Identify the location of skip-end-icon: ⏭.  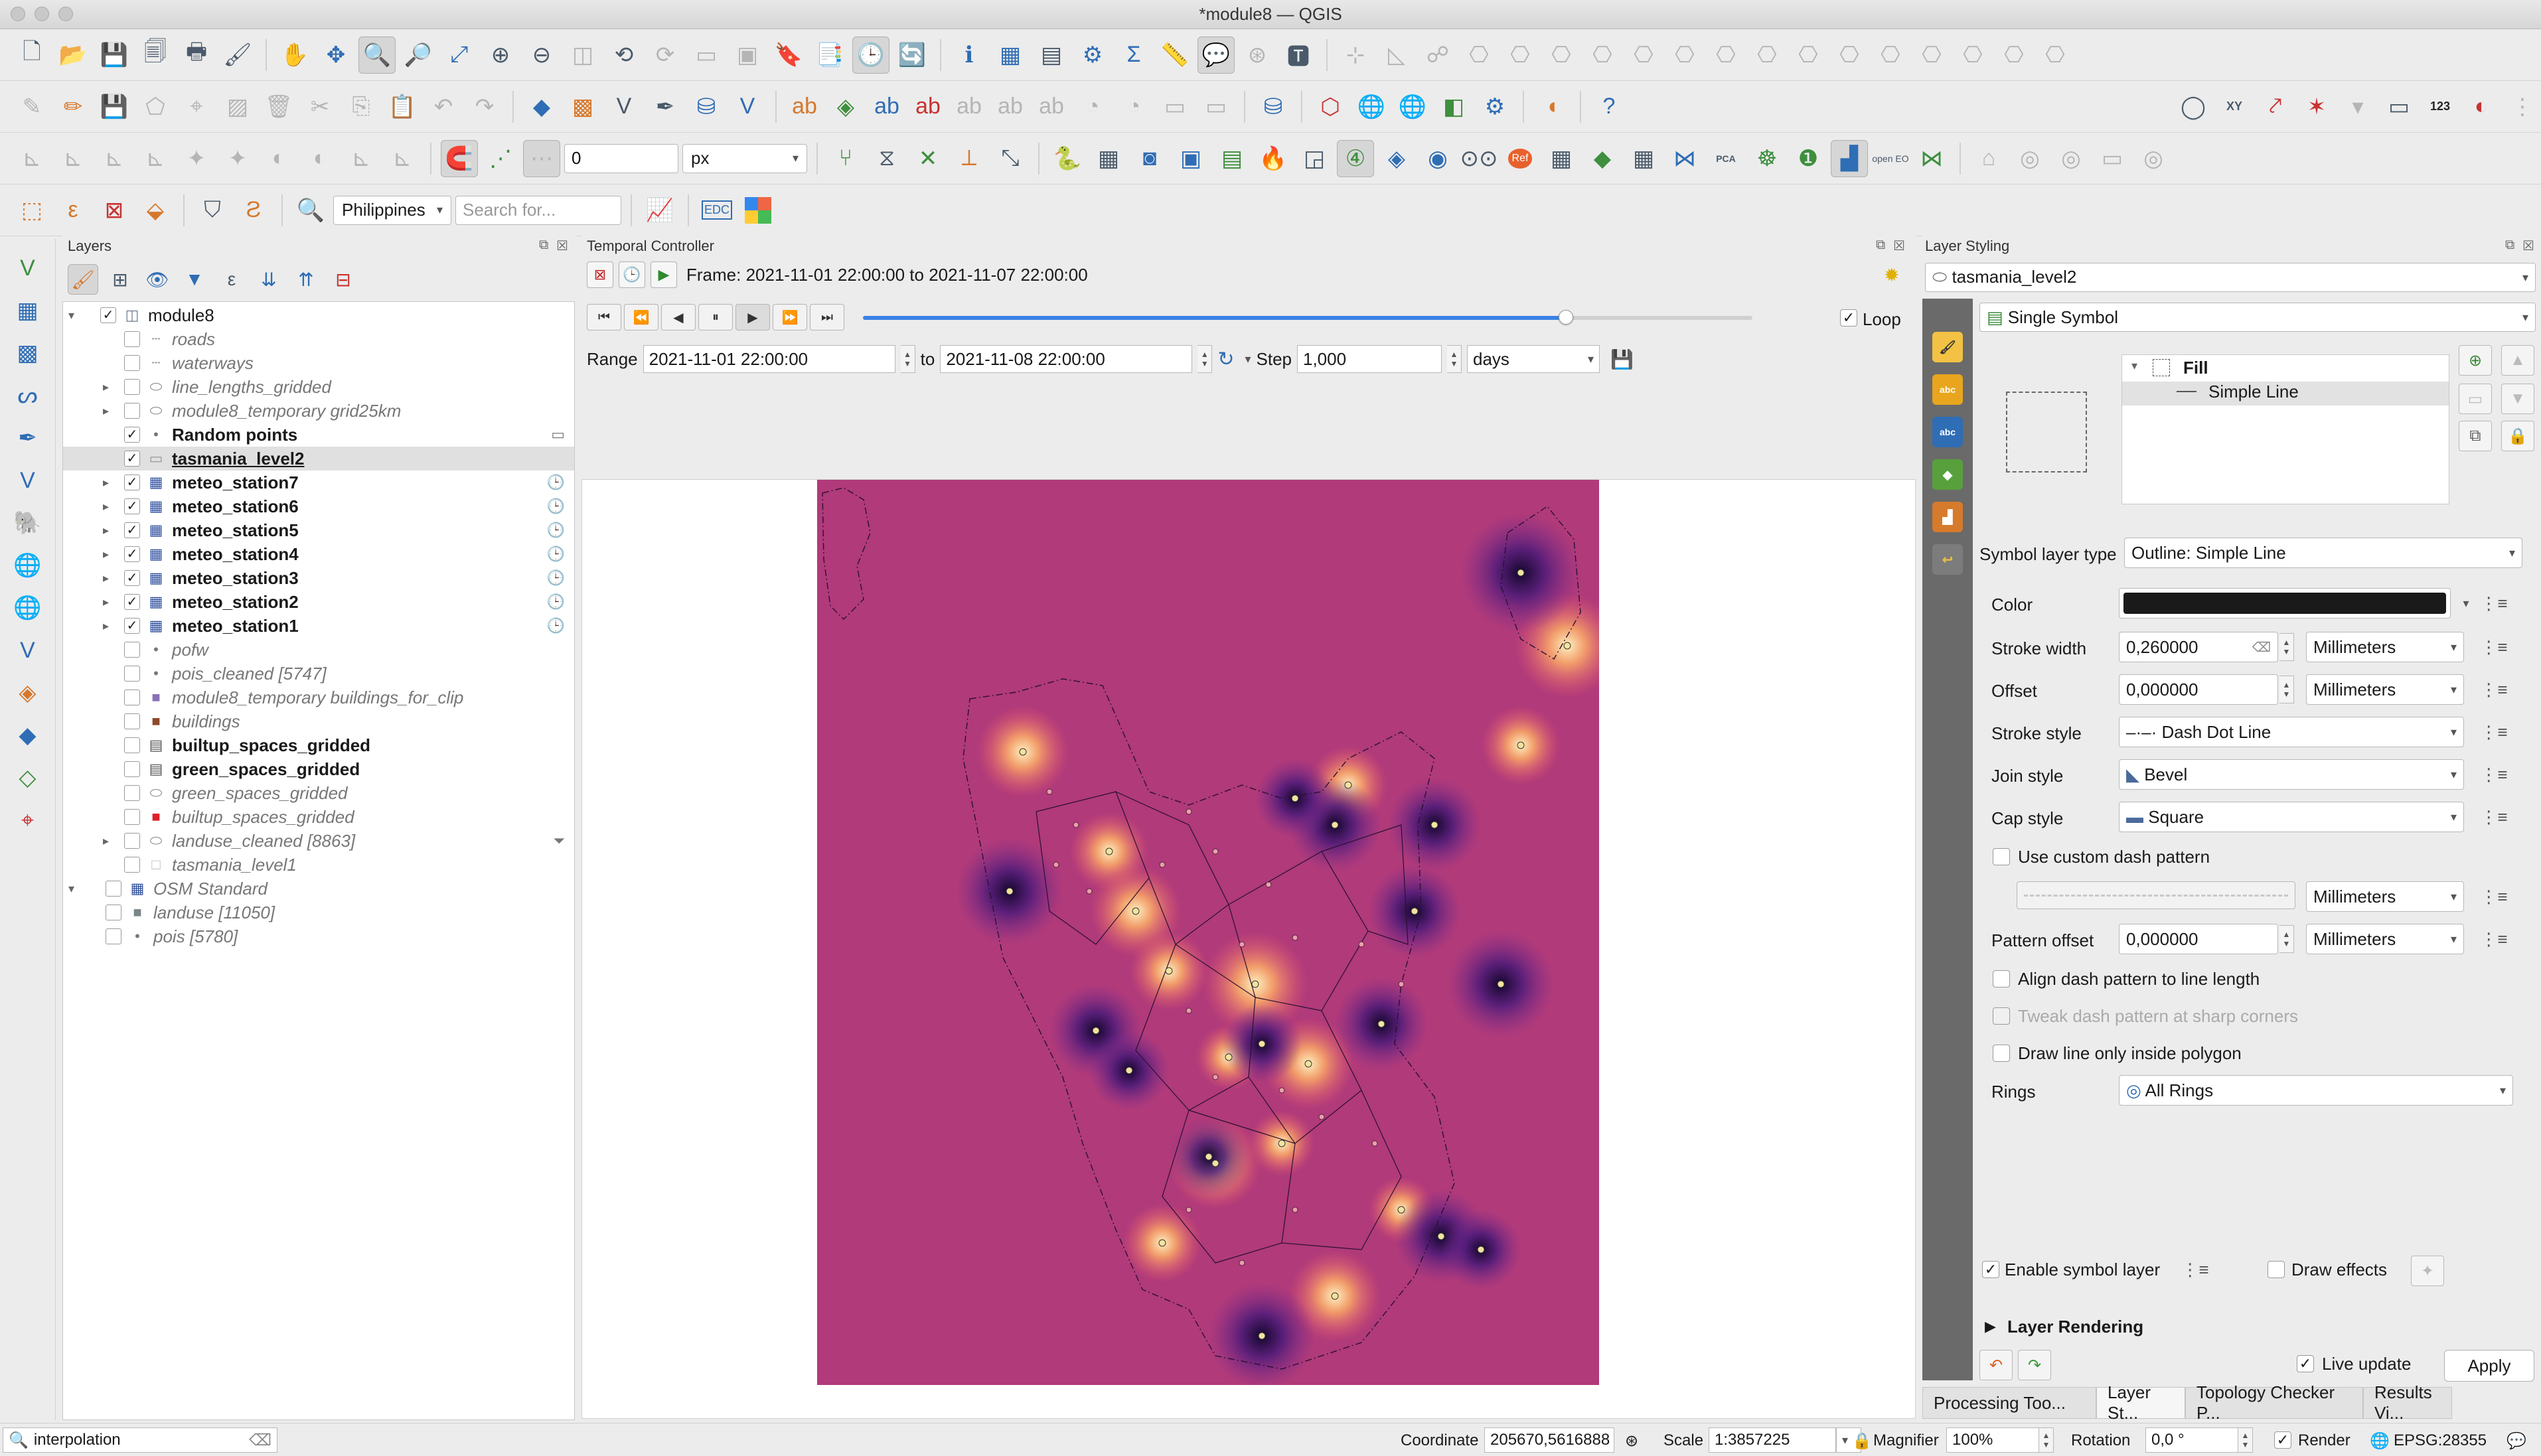
(827, 317).